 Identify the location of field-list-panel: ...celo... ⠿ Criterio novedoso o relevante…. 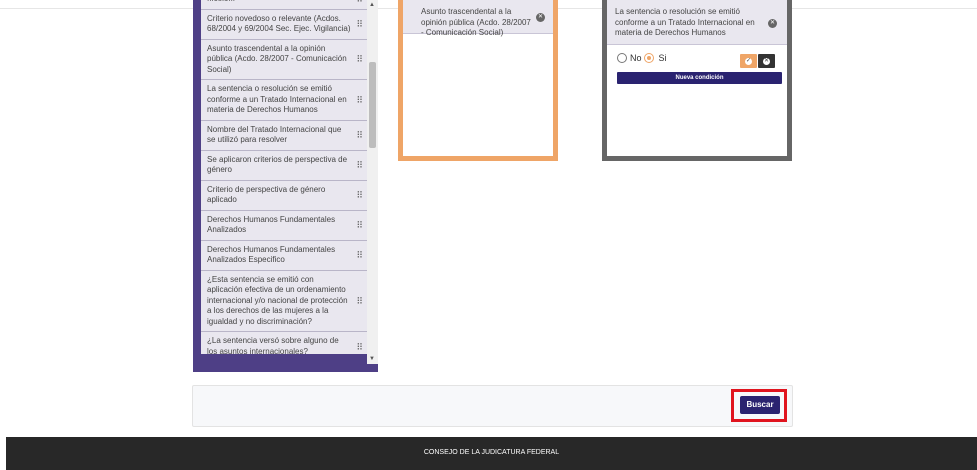
(285, 186).